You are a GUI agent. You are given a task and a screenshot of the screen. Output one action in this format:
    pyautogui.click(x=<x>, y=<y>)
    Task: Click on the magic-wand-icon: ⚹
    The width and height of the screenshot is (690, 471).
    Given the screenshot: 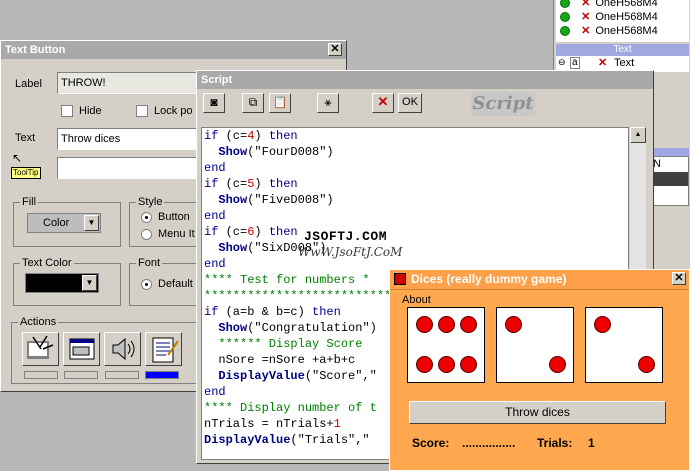 What is the action you would take?
    pyautogui.click(x=328, y=102)
    